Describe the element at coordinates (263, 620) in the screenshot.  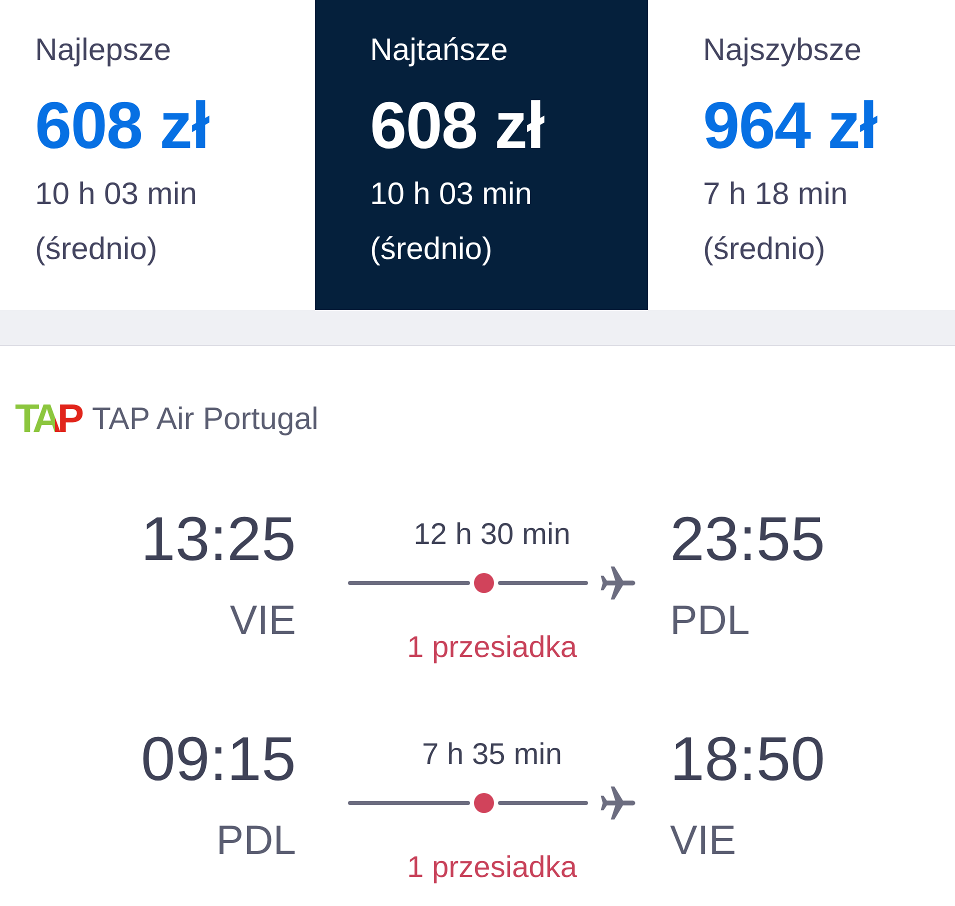
I see `departure-airport: VIE` at that location.